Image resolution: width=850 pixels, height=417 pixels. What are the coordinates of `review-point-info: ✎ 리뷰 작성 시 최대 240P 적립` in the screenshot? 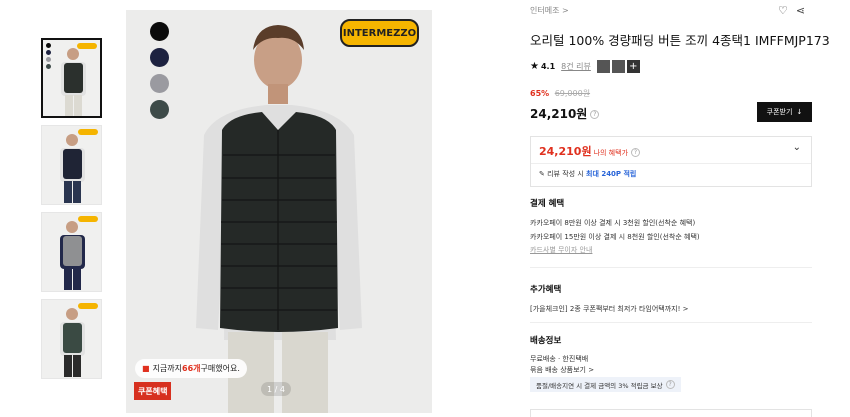 It's located at (587, 174).